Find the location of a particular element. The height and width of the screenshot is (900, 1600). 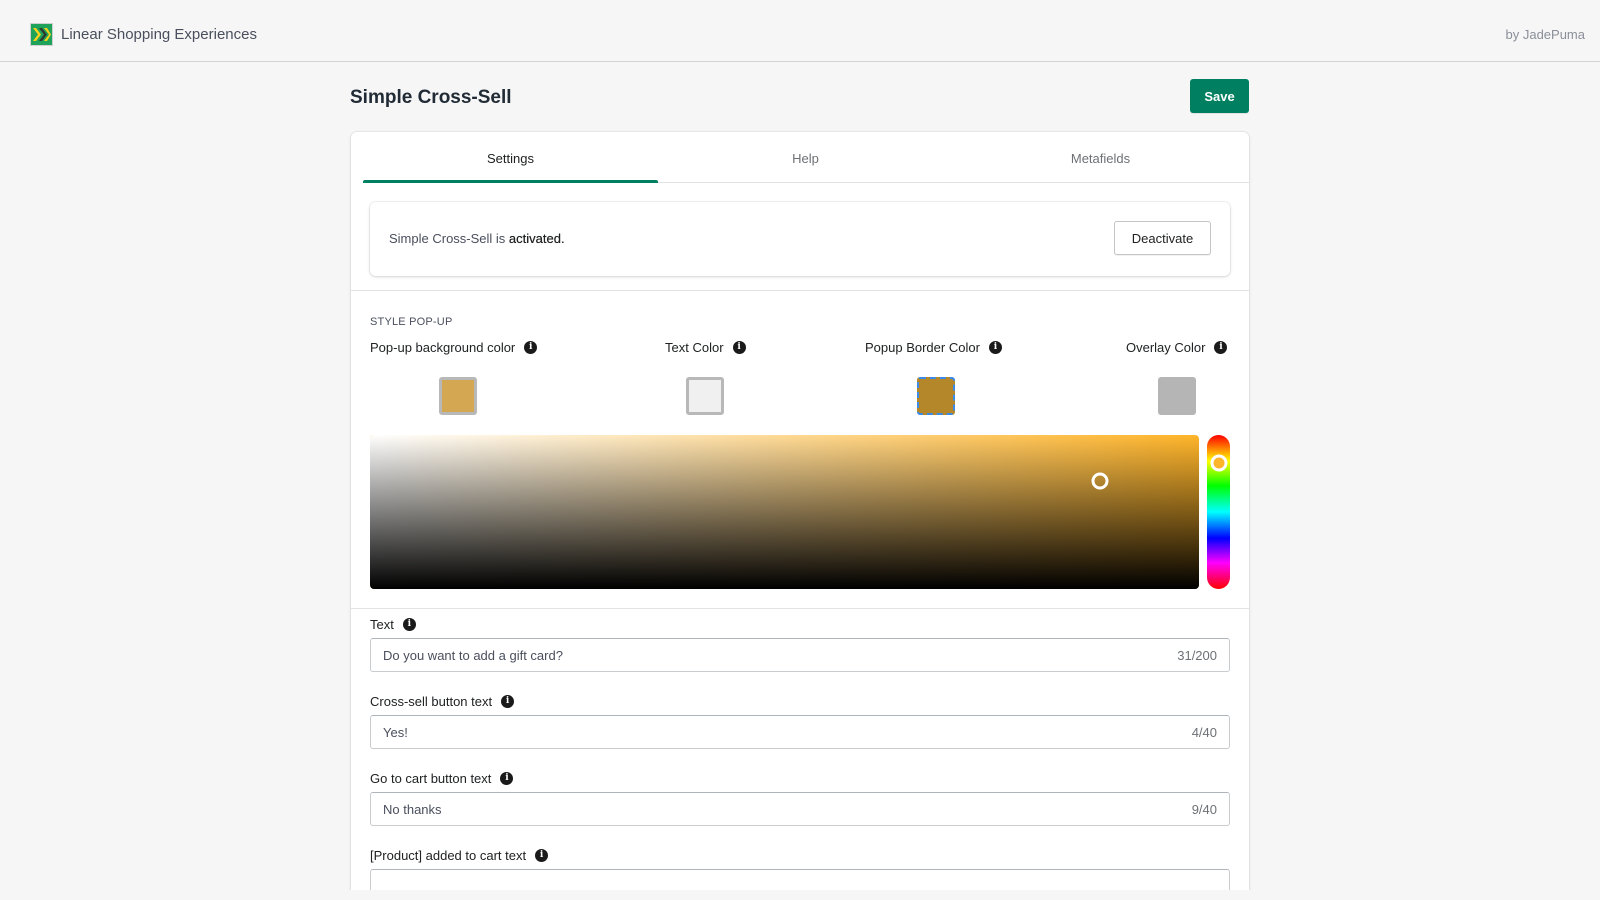

popup-bg-color-swatch is located at coordinates (458, 396).